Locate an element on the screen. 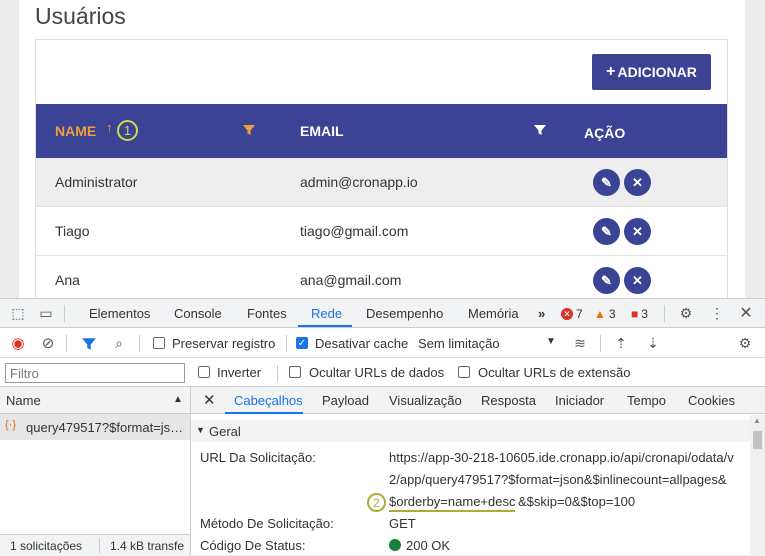 This screenshot has height=556, width=765. scrollbar: ▲ is located at coordinates (757, 485).